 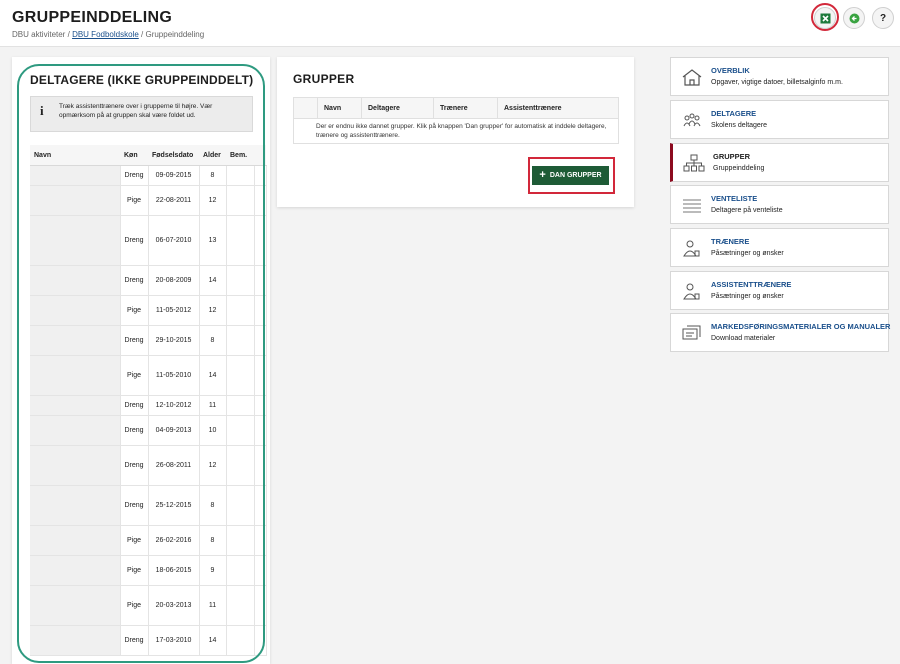 What do you see at coordinates (38, 34) in the screenshot?
I see `breadcrumb-root: DBU aktiviteter` at bounding box center [38, 34].